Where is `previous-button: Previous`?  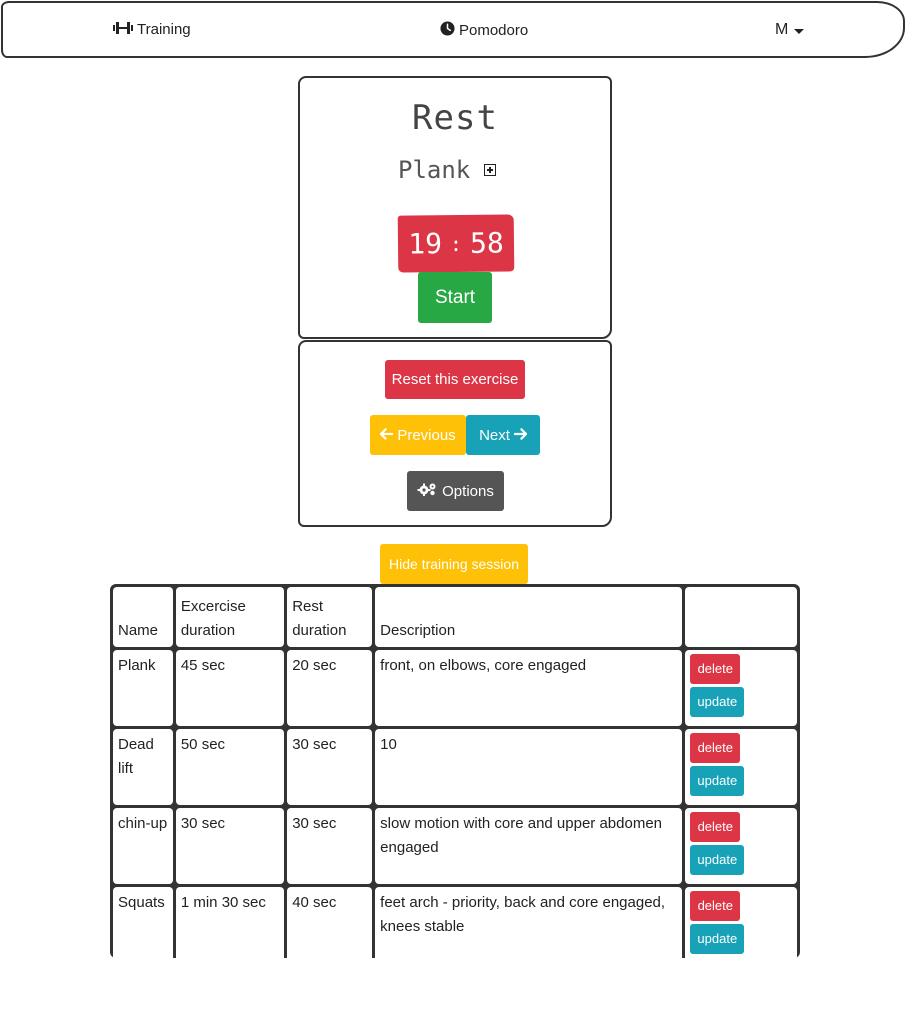 previous-button: Previous is located at coordinates (418, 435).